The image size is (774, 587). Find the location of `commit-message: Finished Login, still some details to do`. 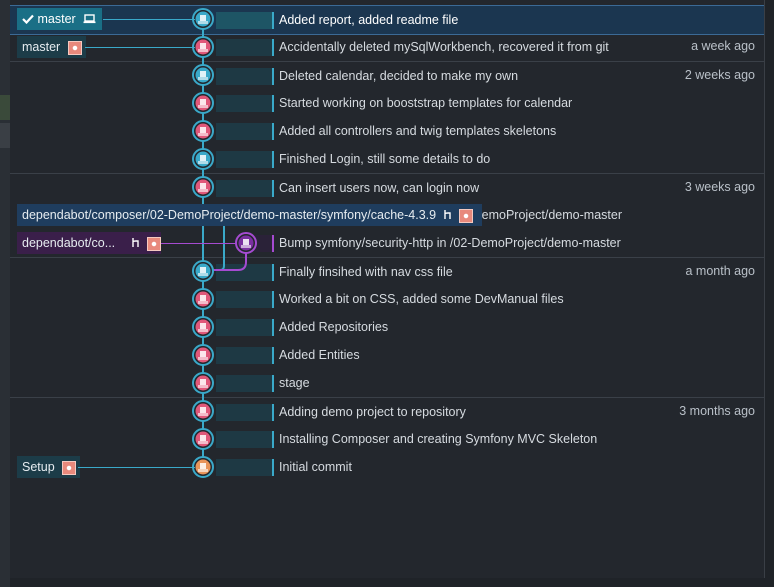

commit-message: Finished Login, still some details to do is located at coordinates (385, 159).